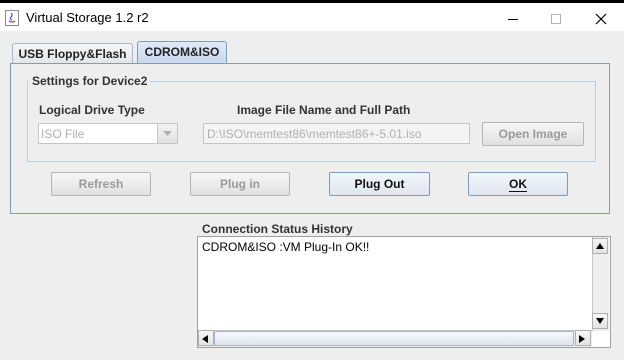 Image resolution: width=624 pixels, height=360 pixels. Describe the element at coordinates (90, 81) in the screenshot. I see `settings-group-title: Settings for Device2` at that location.